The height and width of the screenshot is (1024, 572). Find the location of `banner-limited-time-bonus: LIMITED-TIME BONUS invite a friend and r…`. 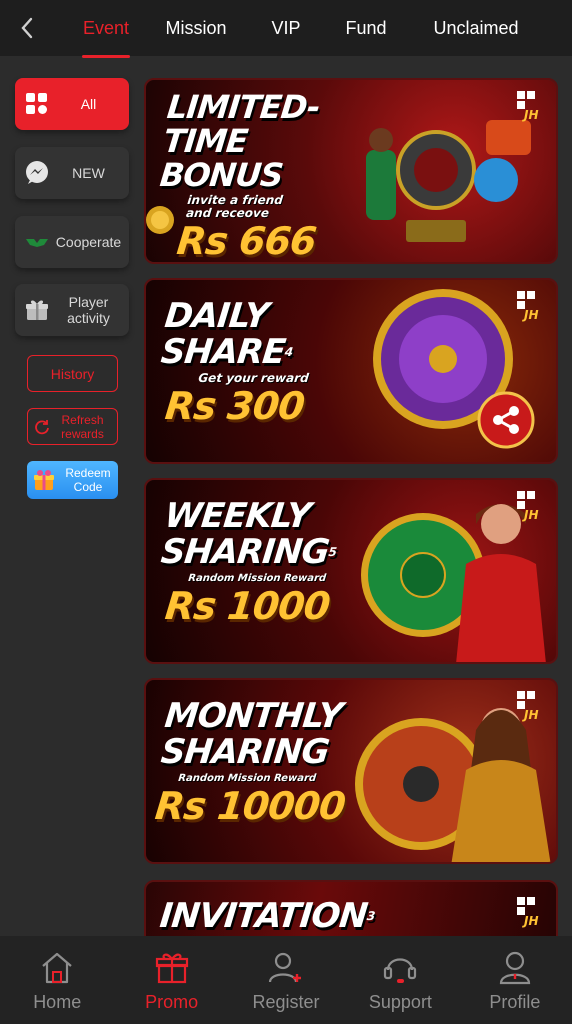

banner-limited-time-bonus: LIMITED-TIME BONUS invite a friend and r… is located at coordinates (351, 171).